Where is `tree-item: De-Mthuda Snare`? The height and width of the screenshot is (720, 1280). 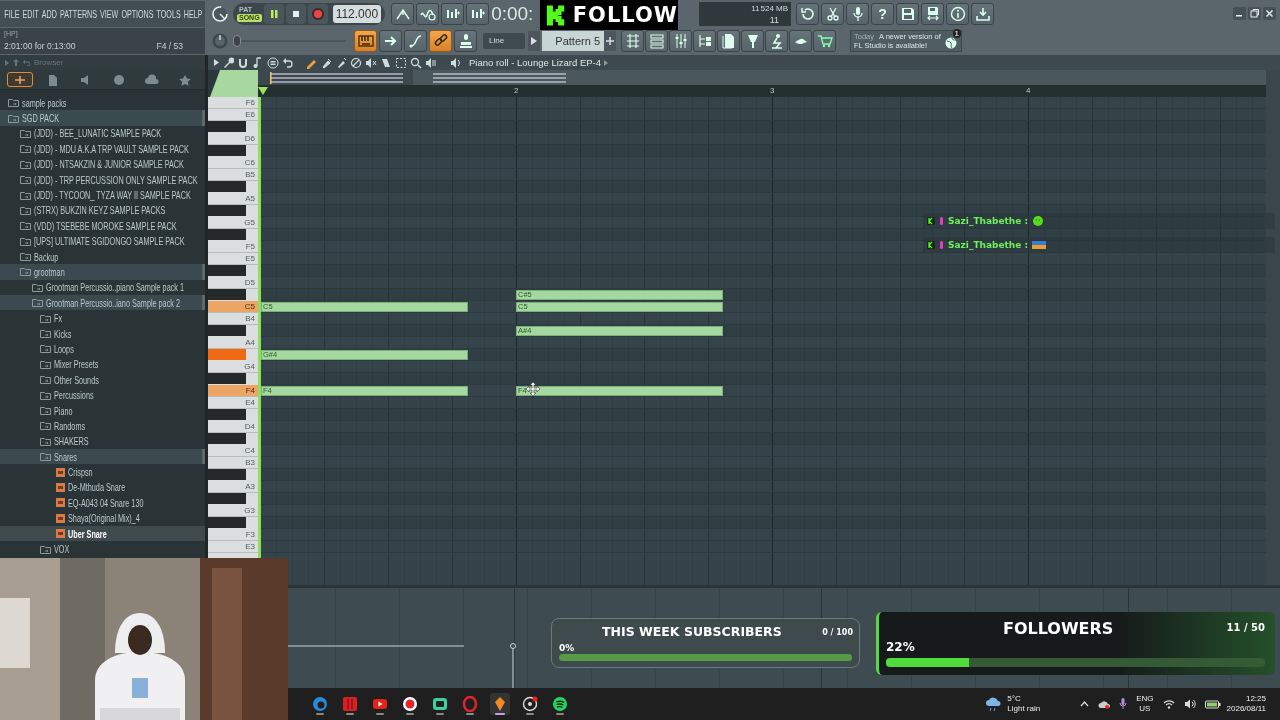
tree-item: De-Mthuda Snare is located at coordinates (102, 487).